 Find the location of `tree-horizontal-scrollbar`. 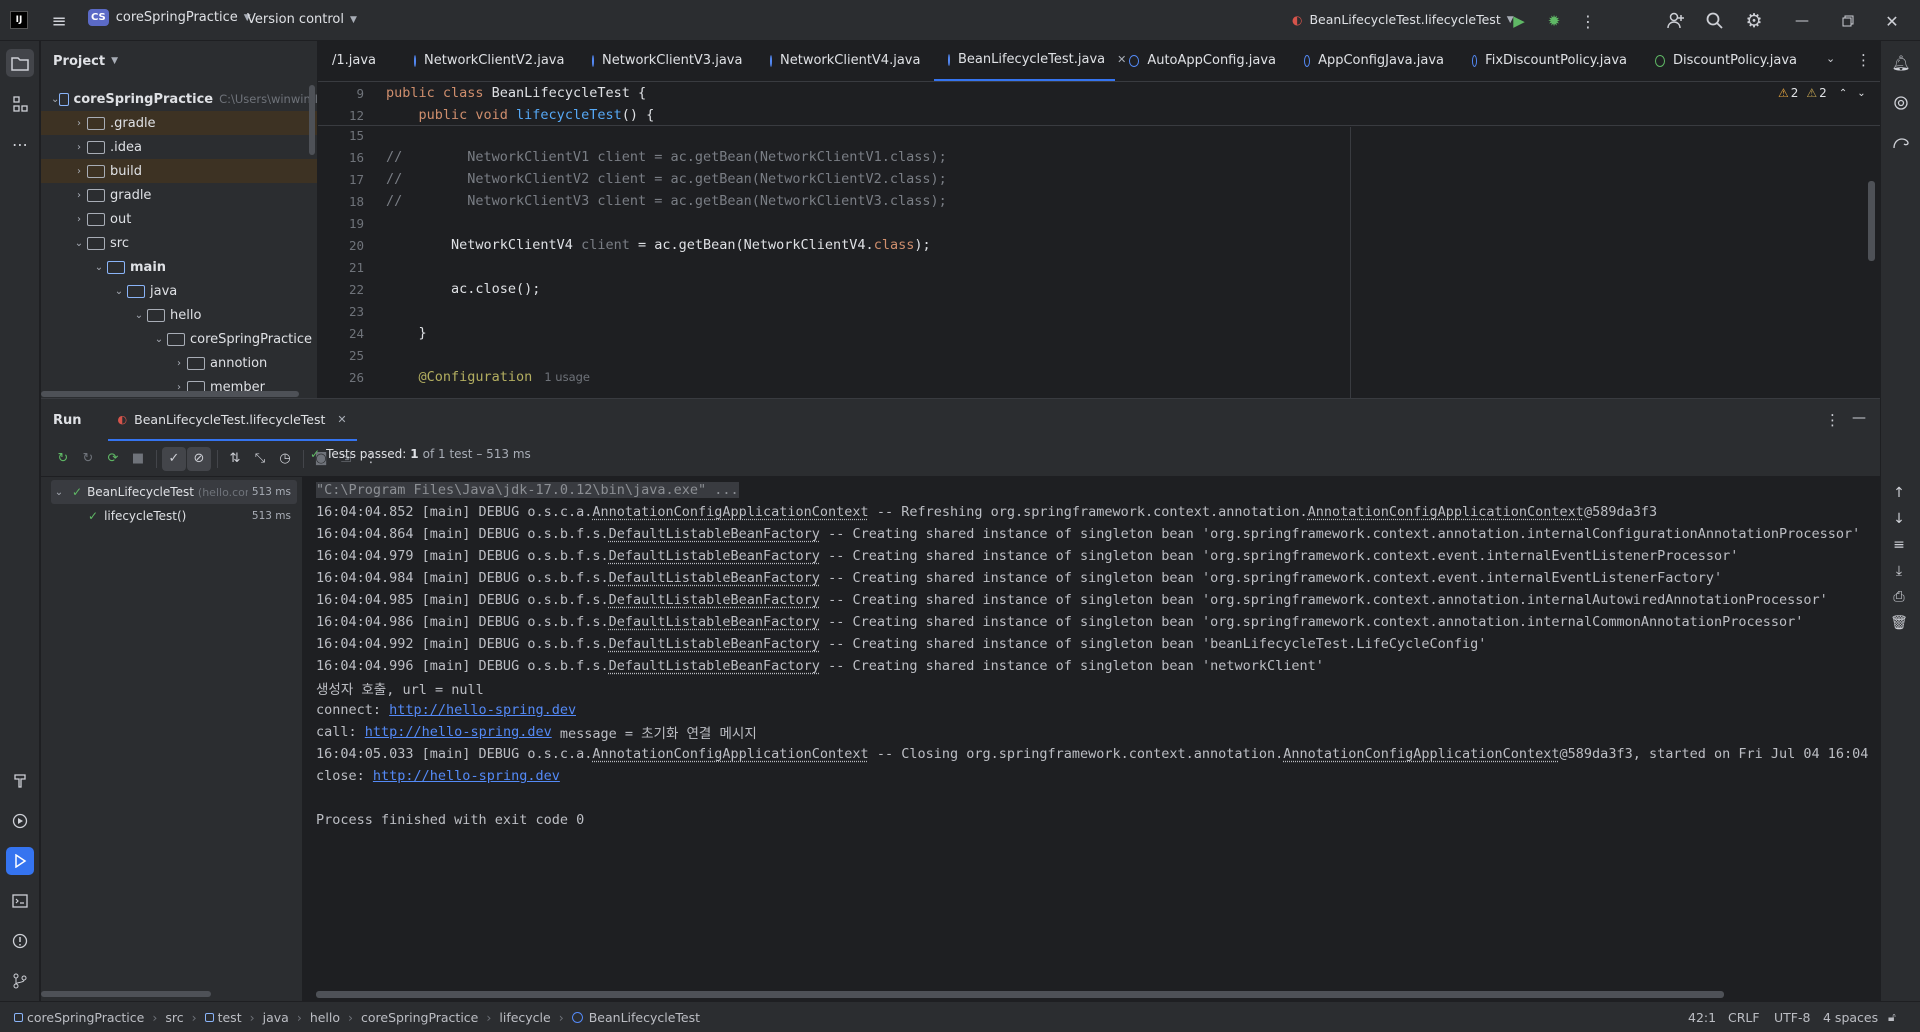

tree-horizontal-scrollbar is located at coordinates (126, 994).